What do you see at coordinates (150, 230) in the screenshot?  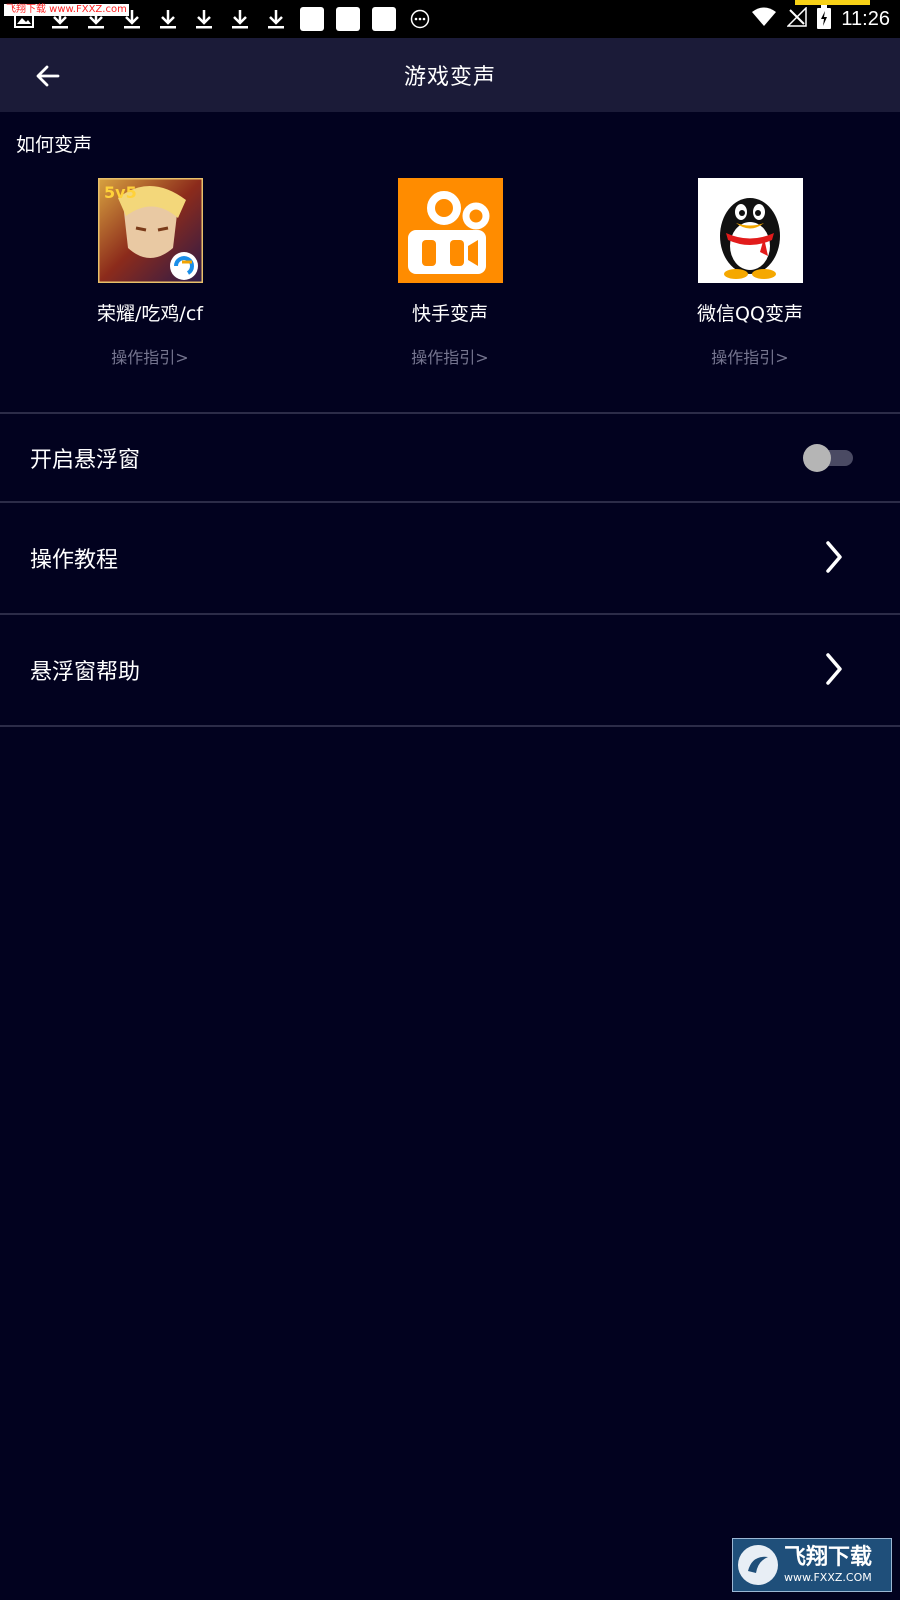 I see `honor-of-kings-icon: 5v5` at bounding box center [150, 230].